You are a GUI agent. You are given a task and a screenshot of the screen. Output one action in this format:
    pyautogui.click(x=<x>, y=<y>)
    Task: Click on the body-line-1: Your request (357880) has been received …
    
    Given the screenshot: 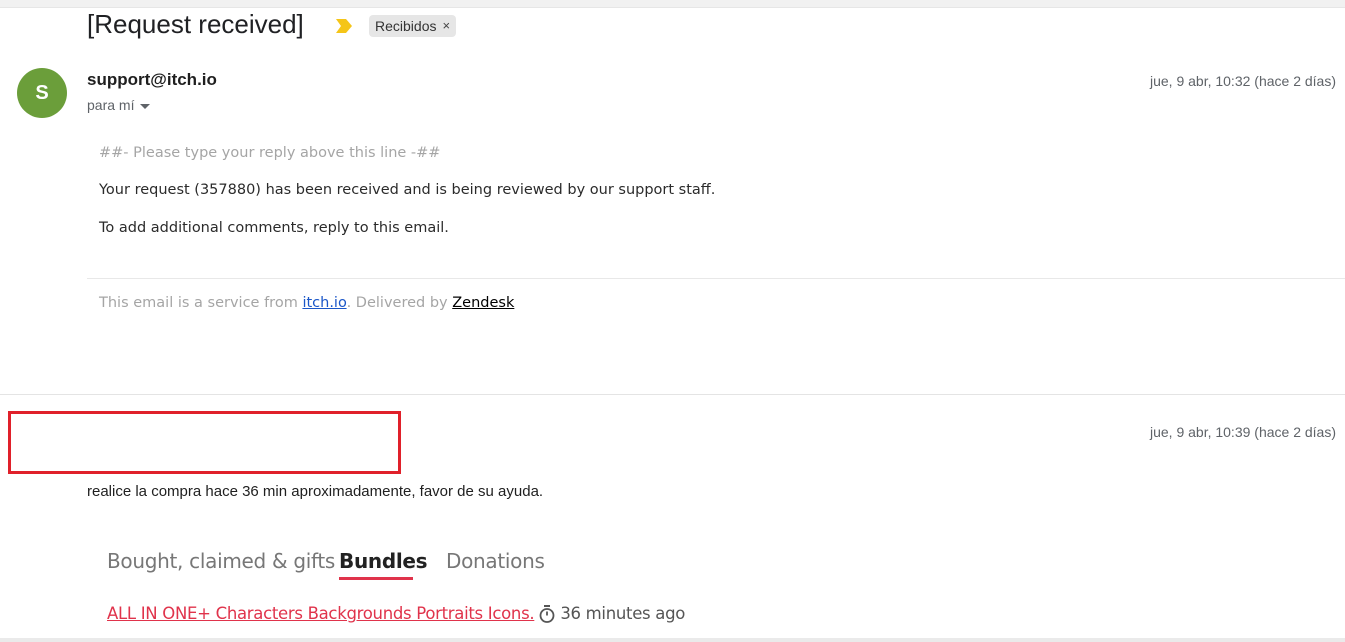 What is the action you would take?
    pyautogui.click(x=407, y=190)
    